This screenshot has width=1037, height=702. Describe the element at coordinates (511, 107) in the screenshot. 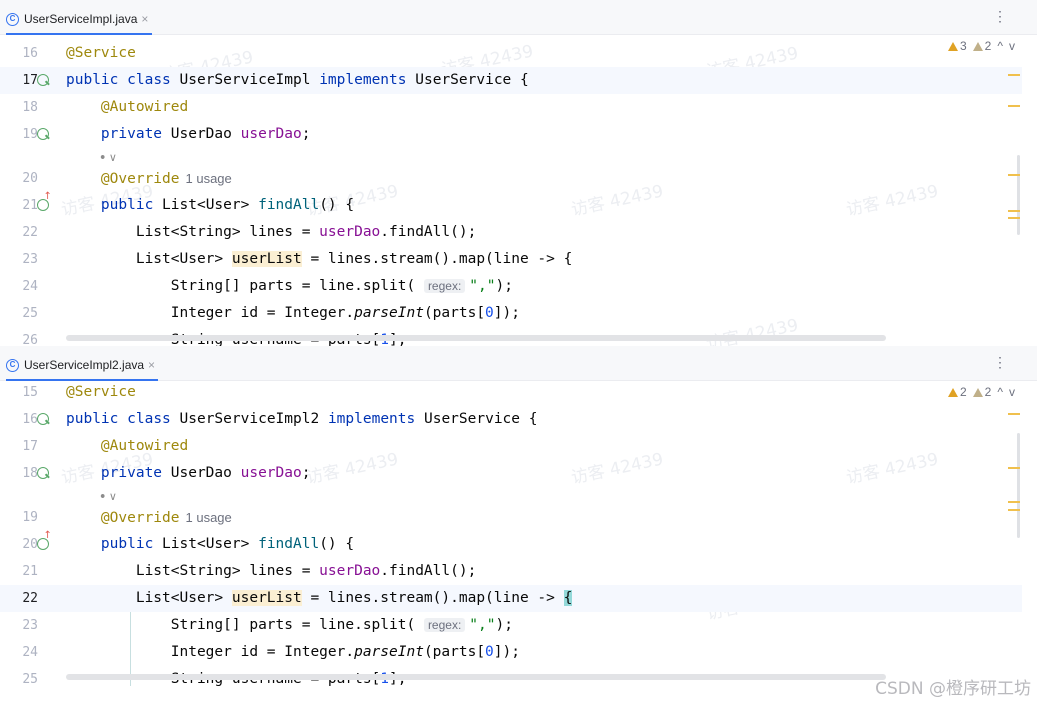

I see `code-line: 18 @Autowired` at that location.